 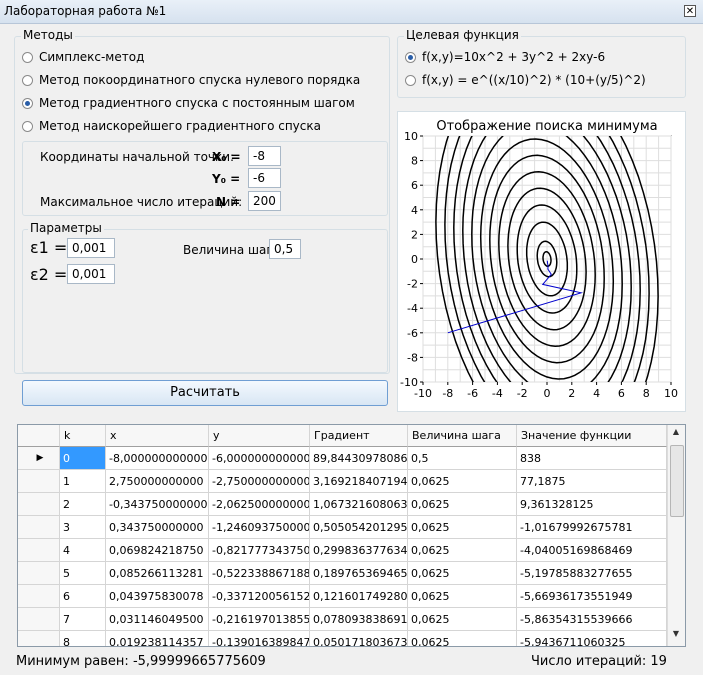 I want to click on scroll-up-icon: ▲, so click(x=676, y=434).